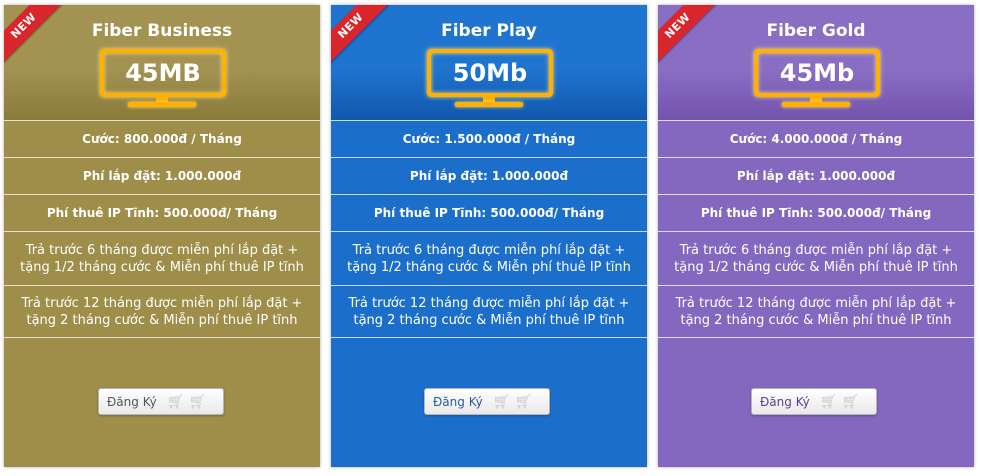 Image resolution: width=981 pixels, height=476 pixels. What do you see at coordinates (162, 31) in the screenshot?
I see `plan-title: Fiber Business` at bounding box center [162, 31].